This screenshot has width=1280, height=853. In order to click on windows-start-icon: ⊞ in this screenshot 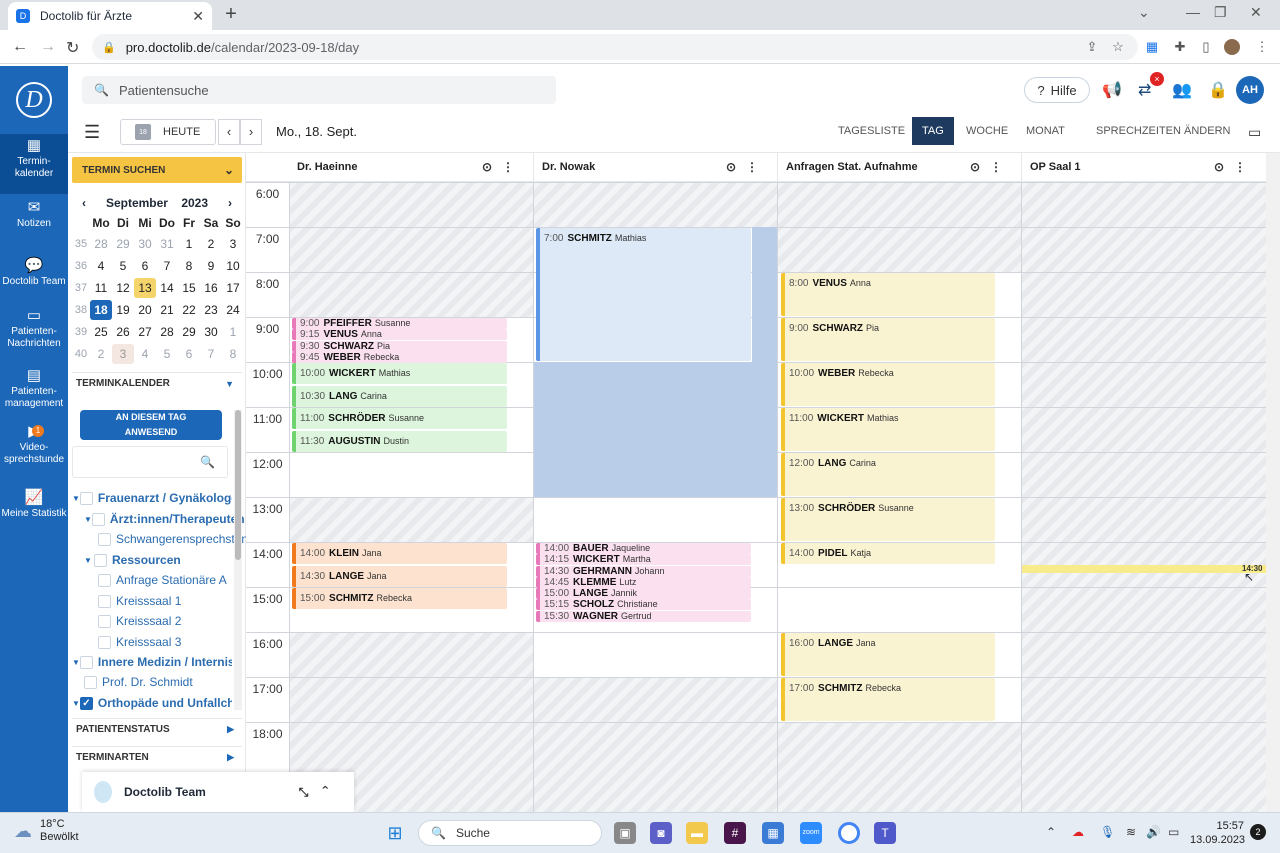, I will do `click(395, 833)`.